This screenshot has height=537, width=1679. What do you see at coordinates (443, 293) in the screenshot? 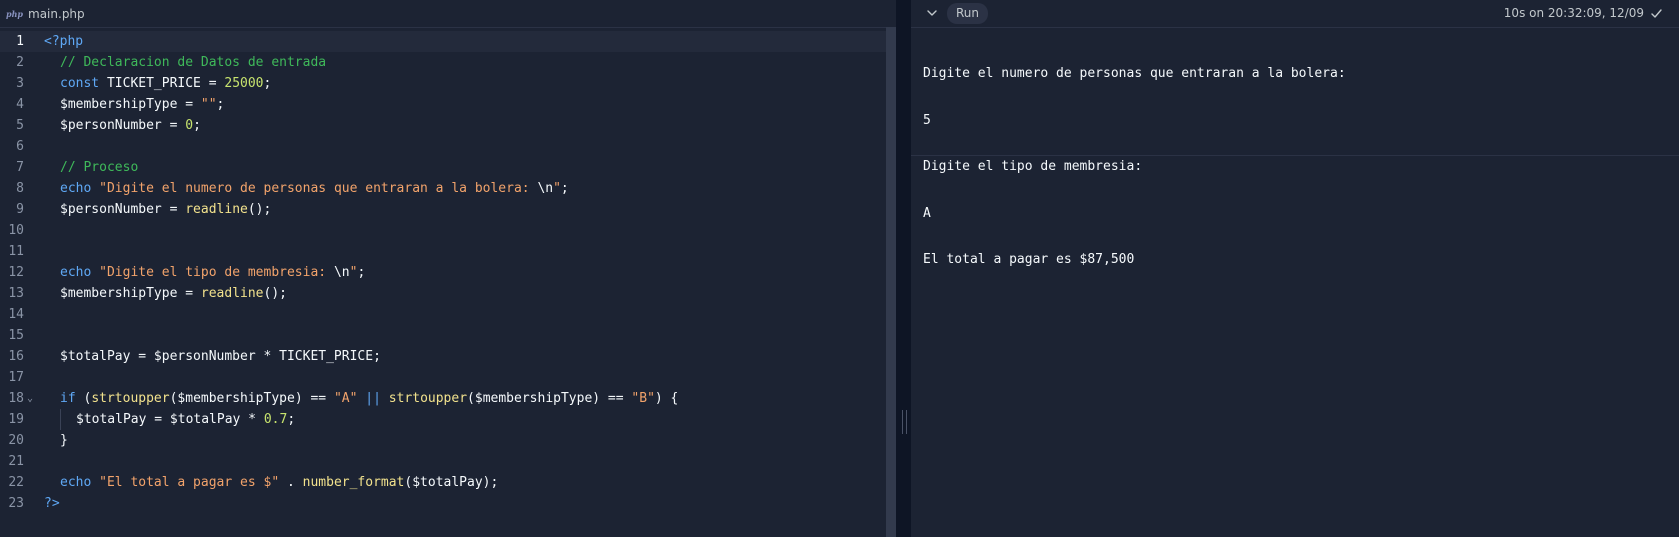
I see `code-line: 13 $membershipType = readline();` at bounding box center [443, 293].